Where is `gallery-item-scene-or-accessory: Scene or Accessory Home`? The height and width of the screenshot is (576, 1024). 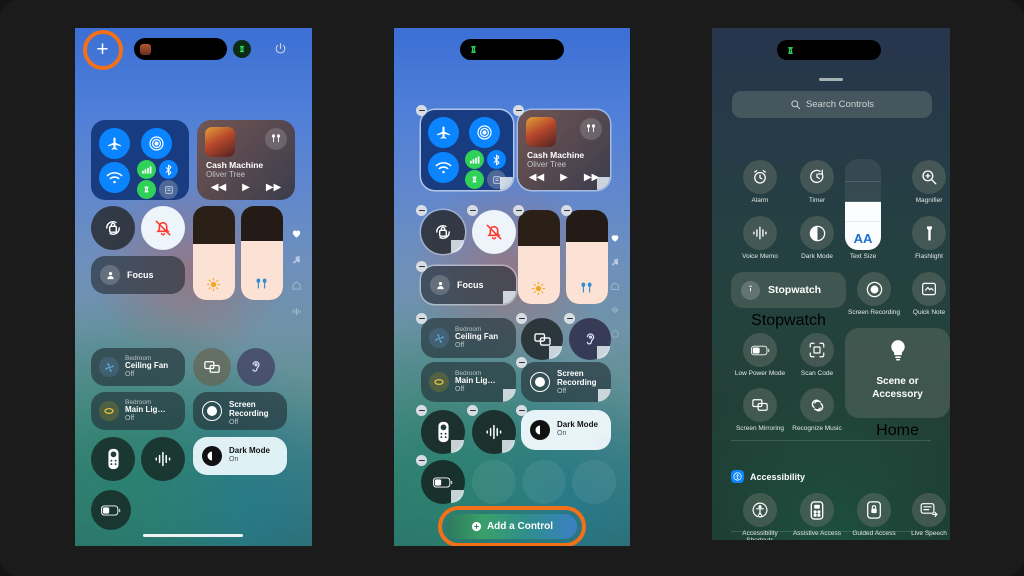 gallery-item-scene-or-accessory: Scene or Accessory Home is located at coordinates (897, 384).